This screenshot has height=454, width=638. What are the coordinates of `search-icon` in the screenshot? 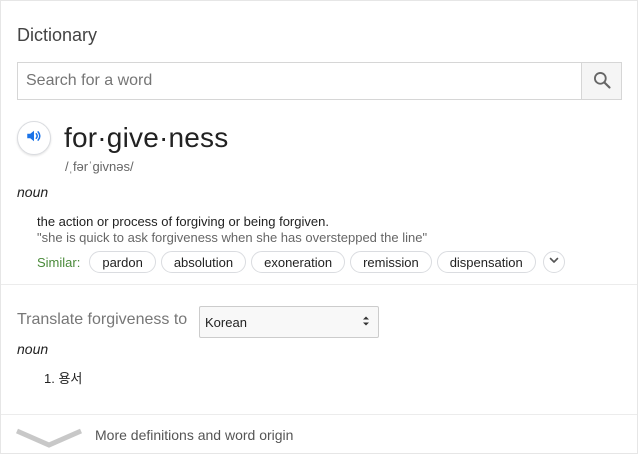 It's located at (602, 81).